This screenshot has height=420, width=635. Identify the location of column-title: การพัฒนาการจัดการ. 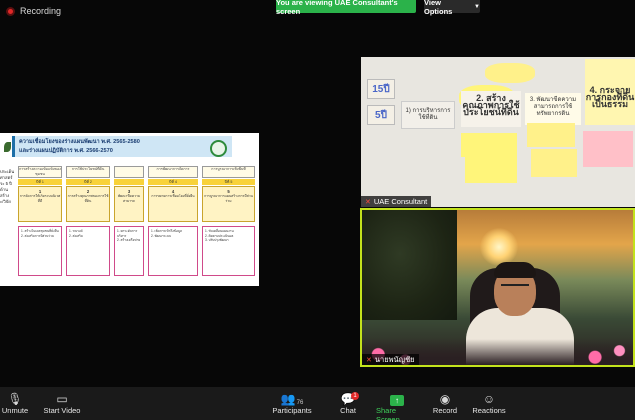
(173, 172).